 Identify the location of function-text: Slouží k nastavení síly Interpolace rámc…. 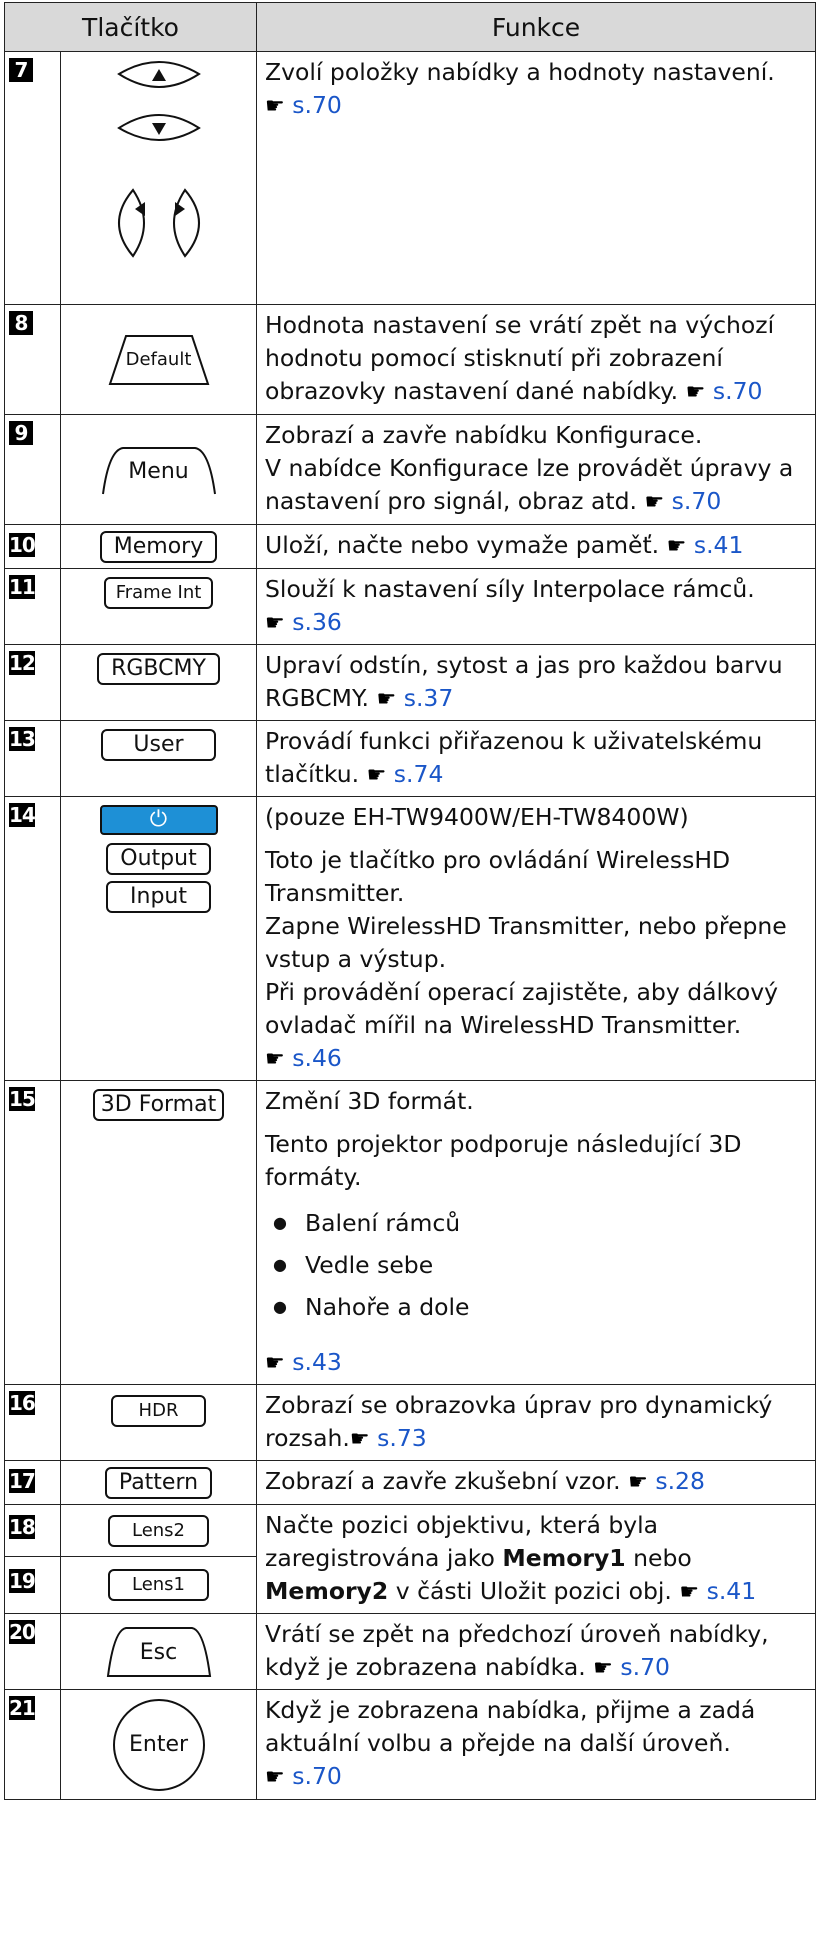
(510, 589).